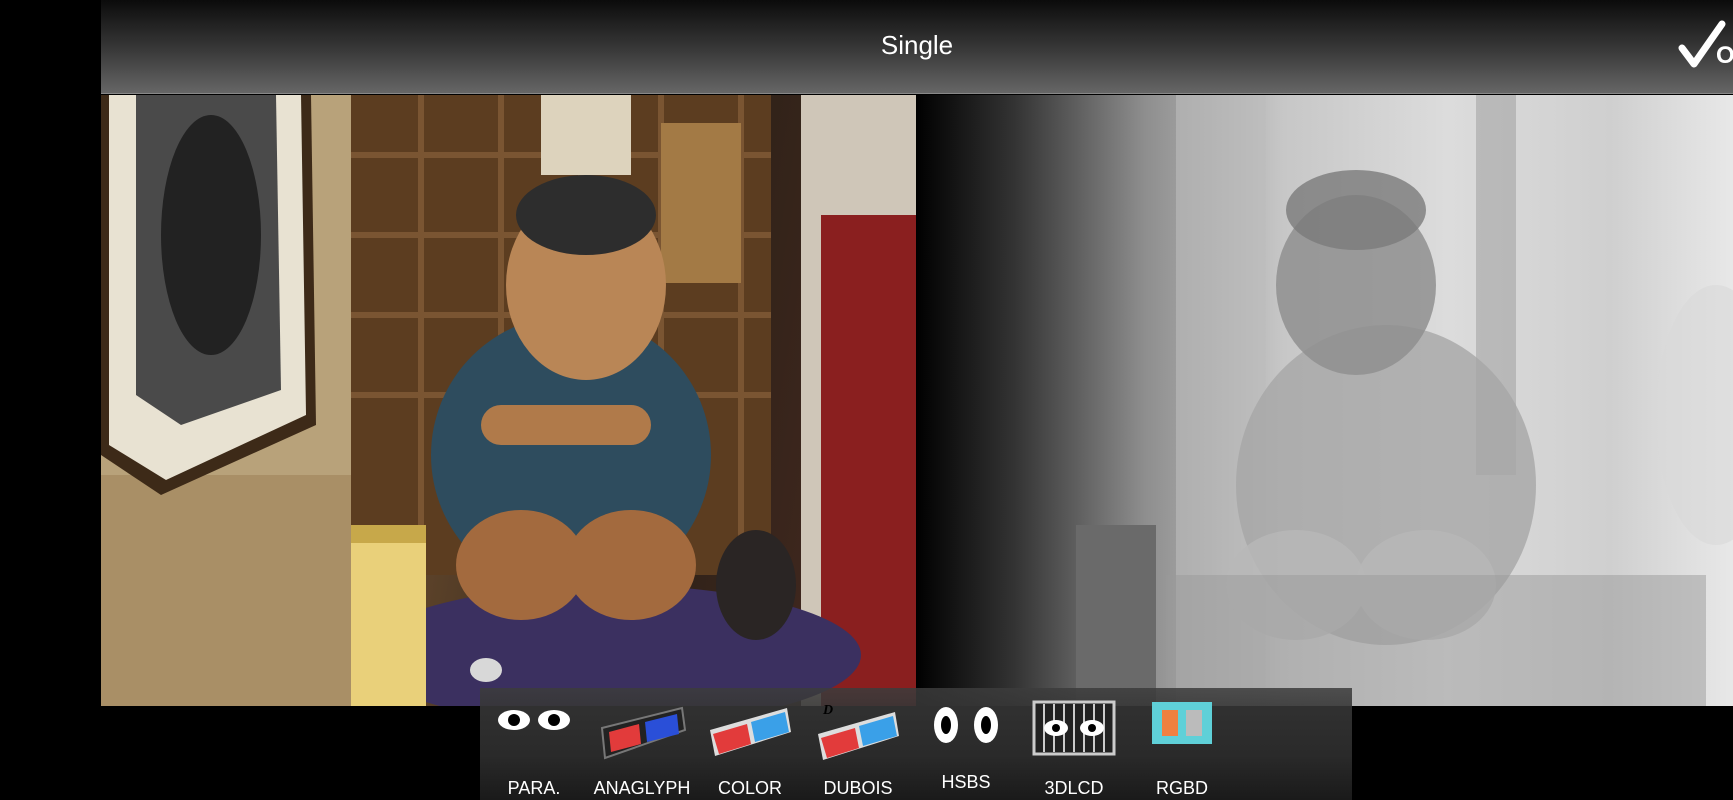 This screenshot has height=800, width=1733. I want to click on mode-anaglyph-button: ANAGLYPH, so click(642, 744).